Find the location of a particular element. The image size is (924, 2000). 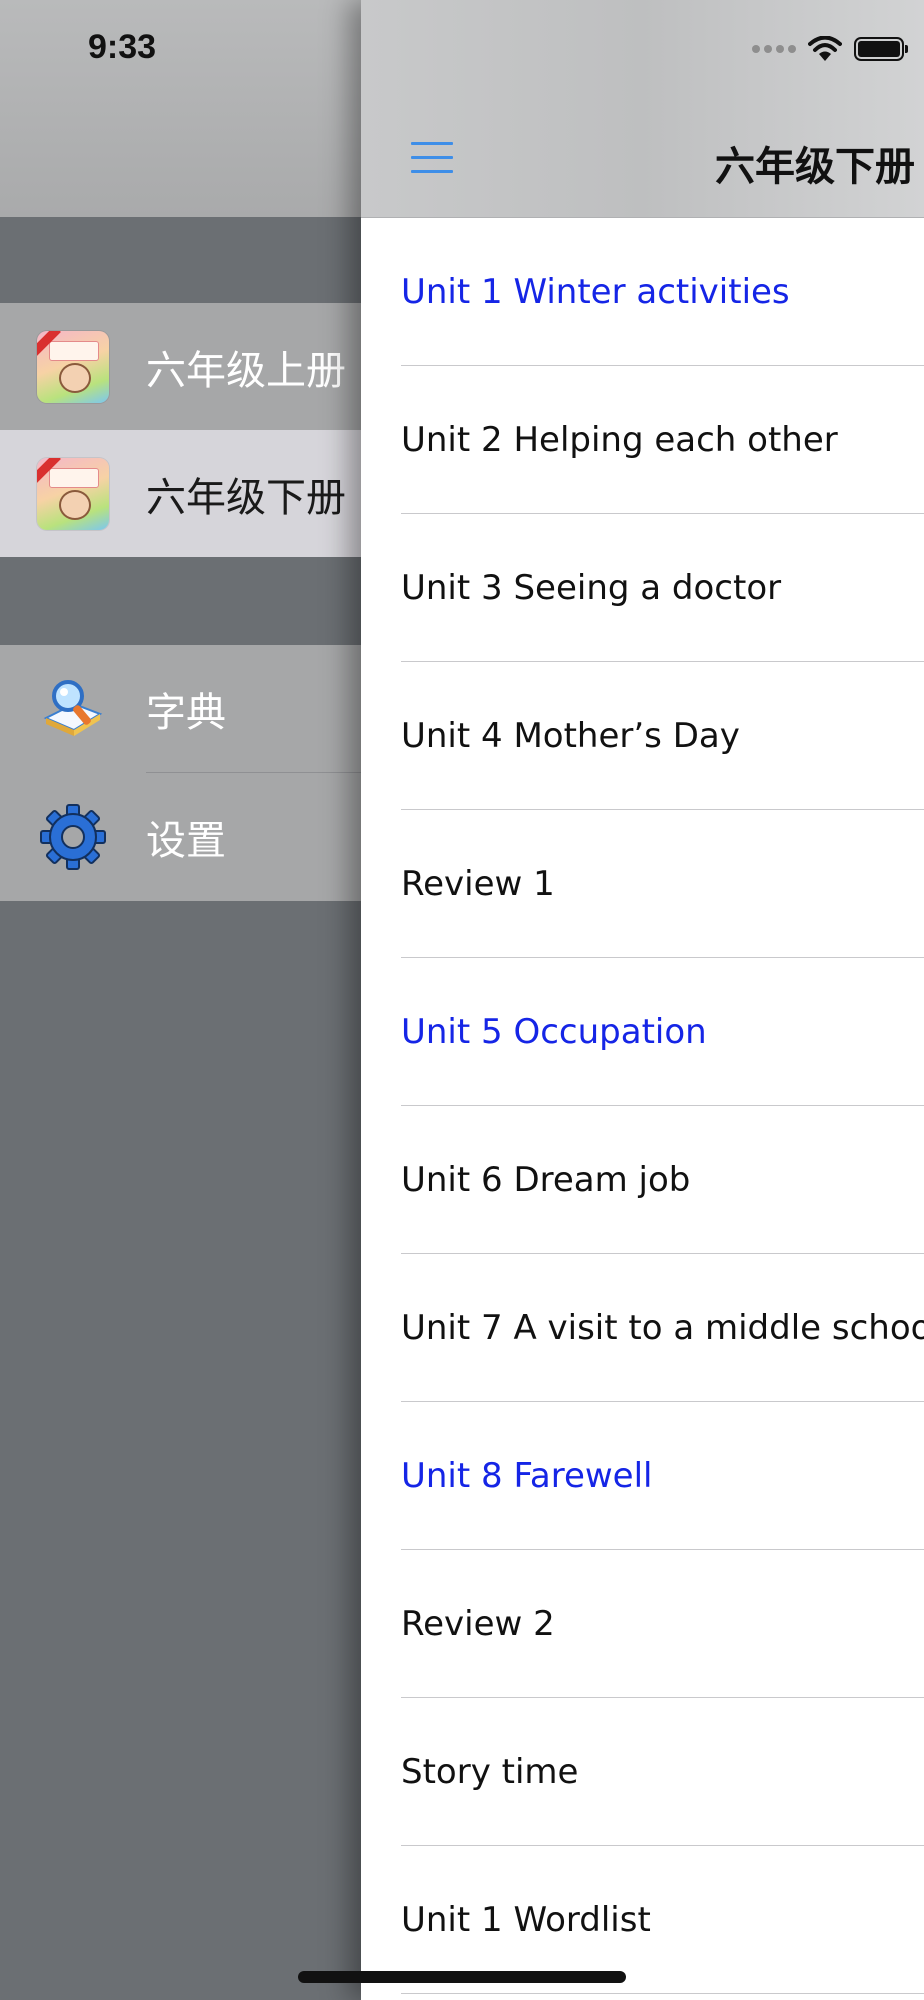

menu-item-grade6-vol1: 六年级上册 is located at coordinates (181, 366).